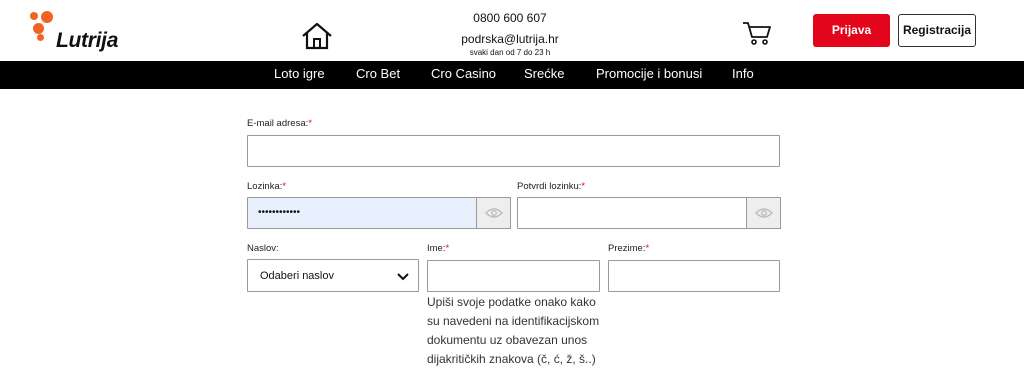 This screenshot has width=1024, height=392. Describe the element at coordinates (510, 39) in the screenshot. I see `contact-email: podrska@lutrija.hr` at that location.